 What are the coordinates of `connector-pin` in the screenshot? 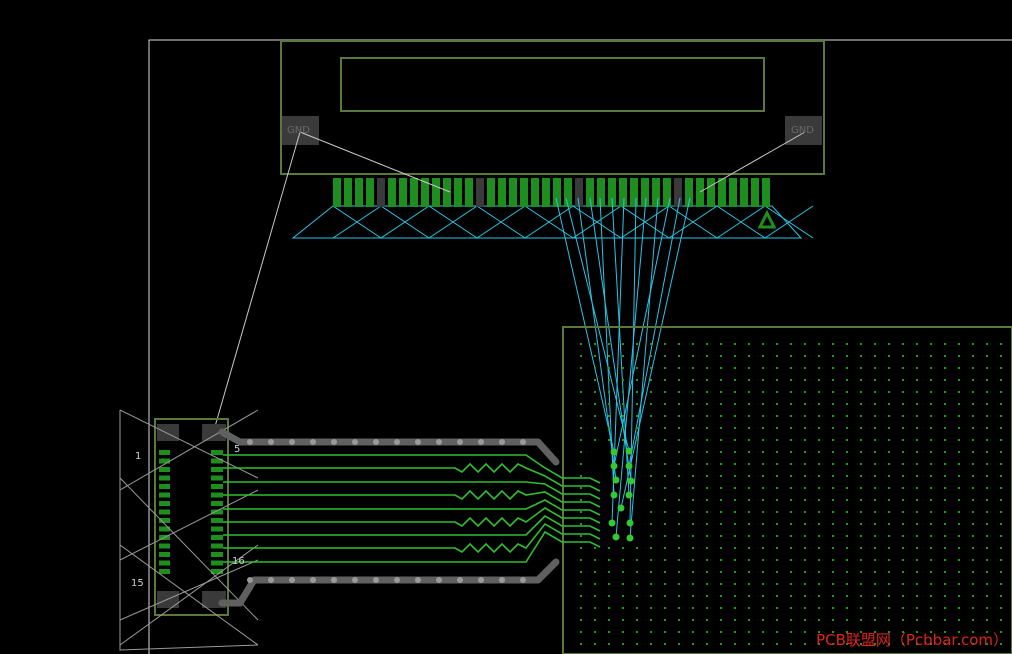 It's located at (164, 512).